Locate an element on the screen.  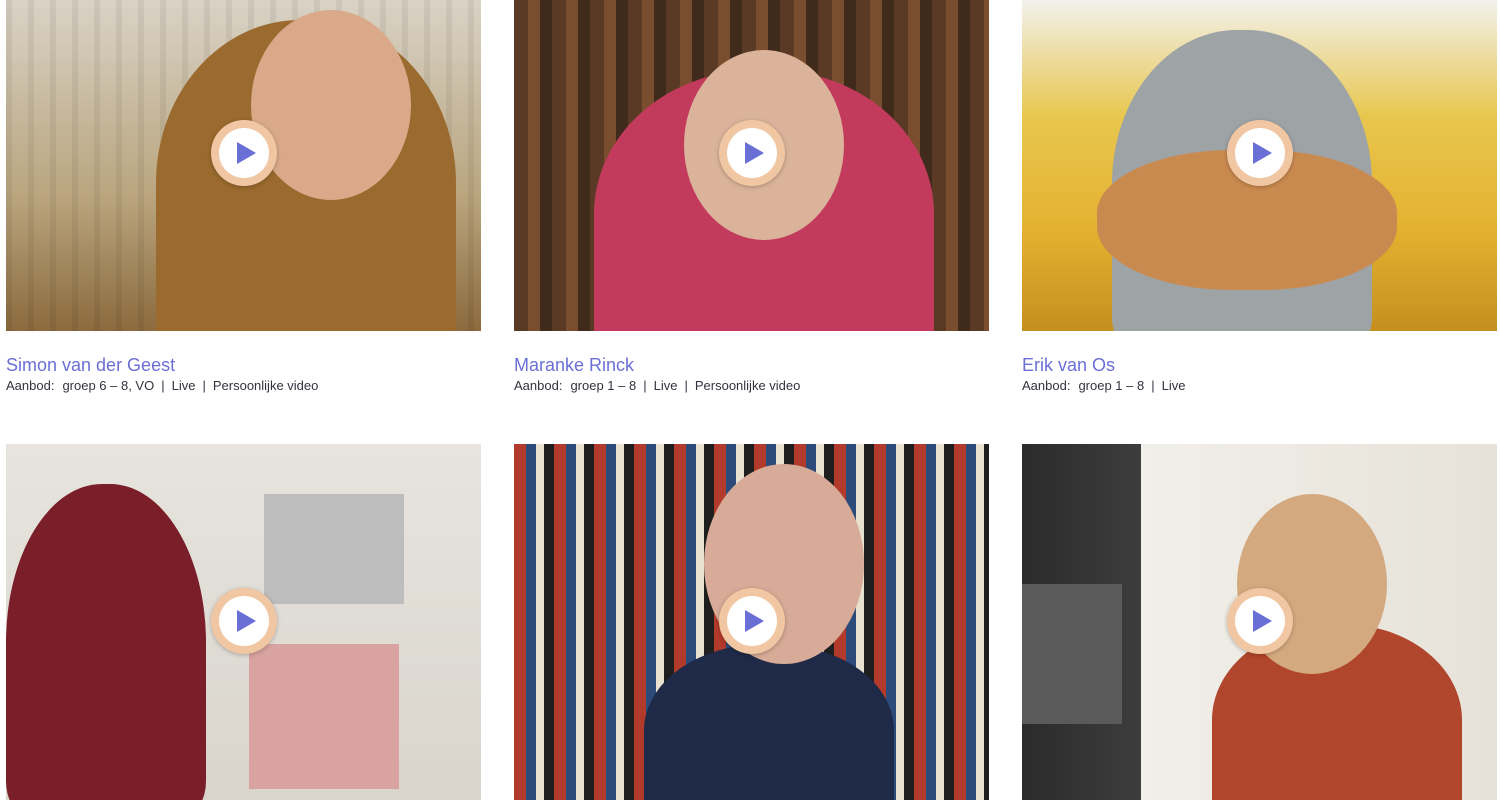
author-name-link: Simon van der Geest is located at coordinates (90, 365).